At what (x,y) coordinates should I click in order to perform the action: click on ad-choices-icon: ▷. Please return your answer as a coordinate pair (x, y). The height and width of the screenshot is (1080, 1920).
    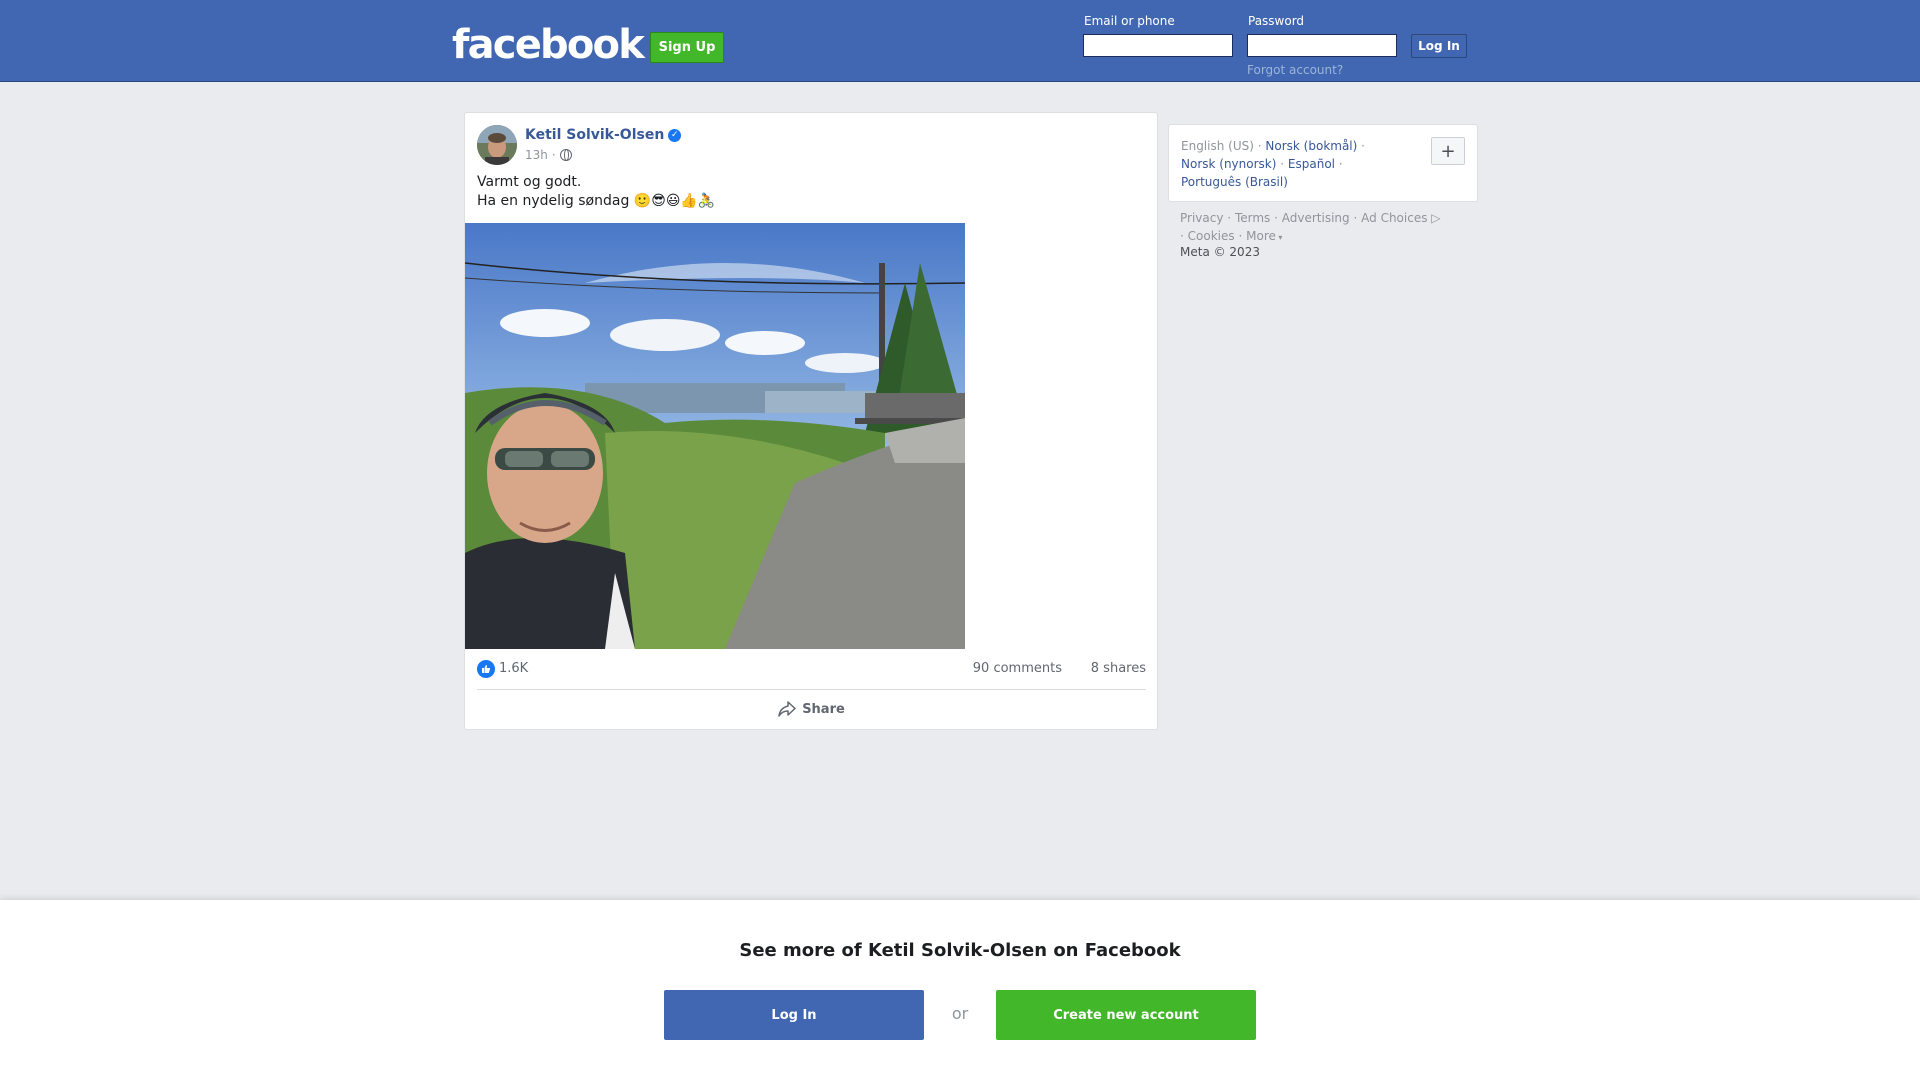
    Looking at the image, I should click on (1434, 218).